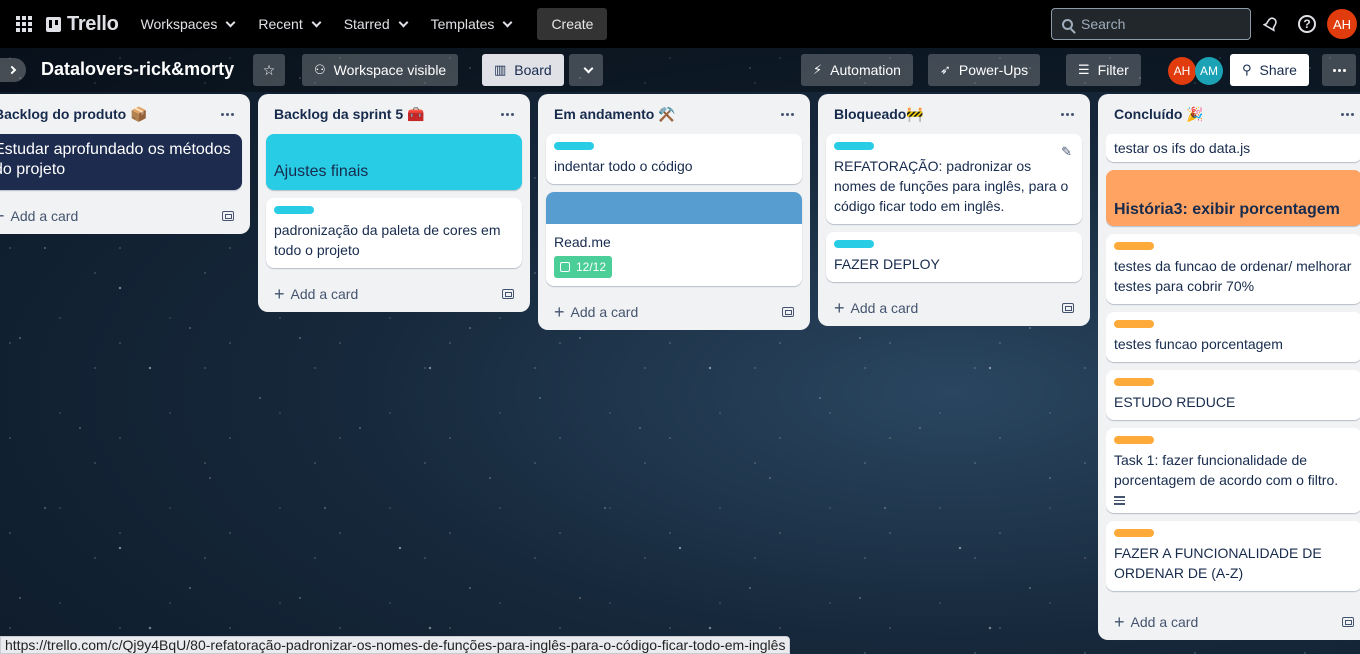 The width and height of the screenshot is (1360, 654). What do you see at coordinates (1103, 70) in the screenshot?
I see `filter-button: ☰ Filter` at bounding box center [1103, 70].